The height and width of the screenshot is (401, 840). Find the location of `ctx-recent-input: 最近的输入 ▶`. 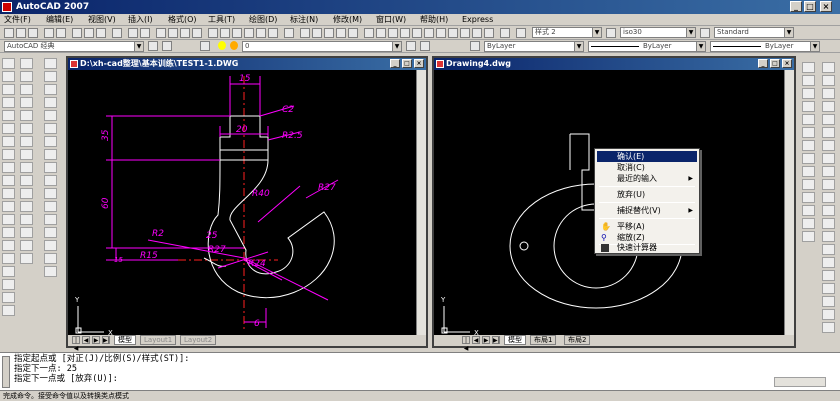

ctx-recent-input: 最近的输入 ▶ is located at coordinates (647, 178).